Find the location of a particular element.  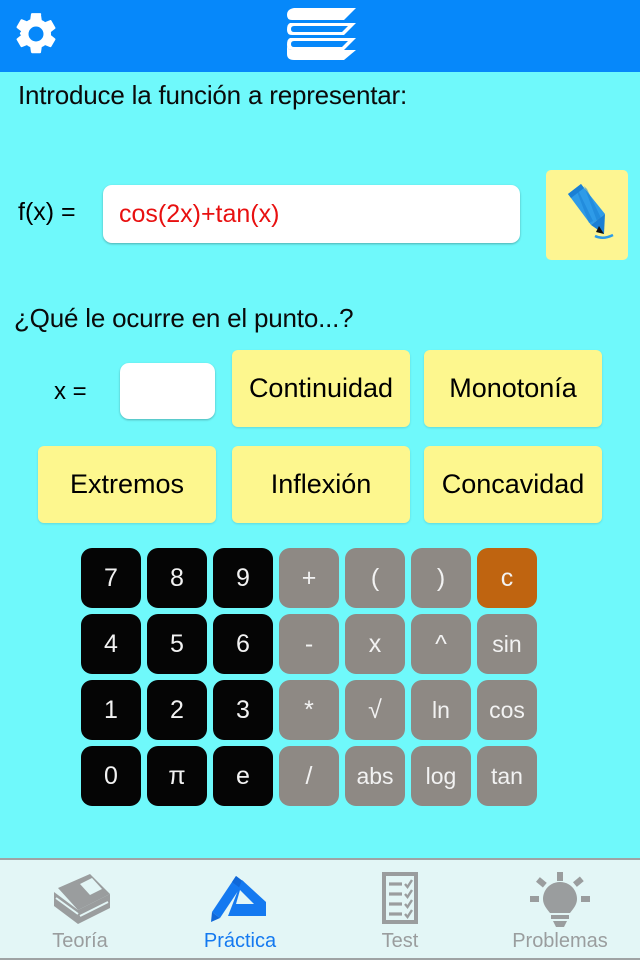

tab-teoria: Teoría is located at coordinates (80, 909).